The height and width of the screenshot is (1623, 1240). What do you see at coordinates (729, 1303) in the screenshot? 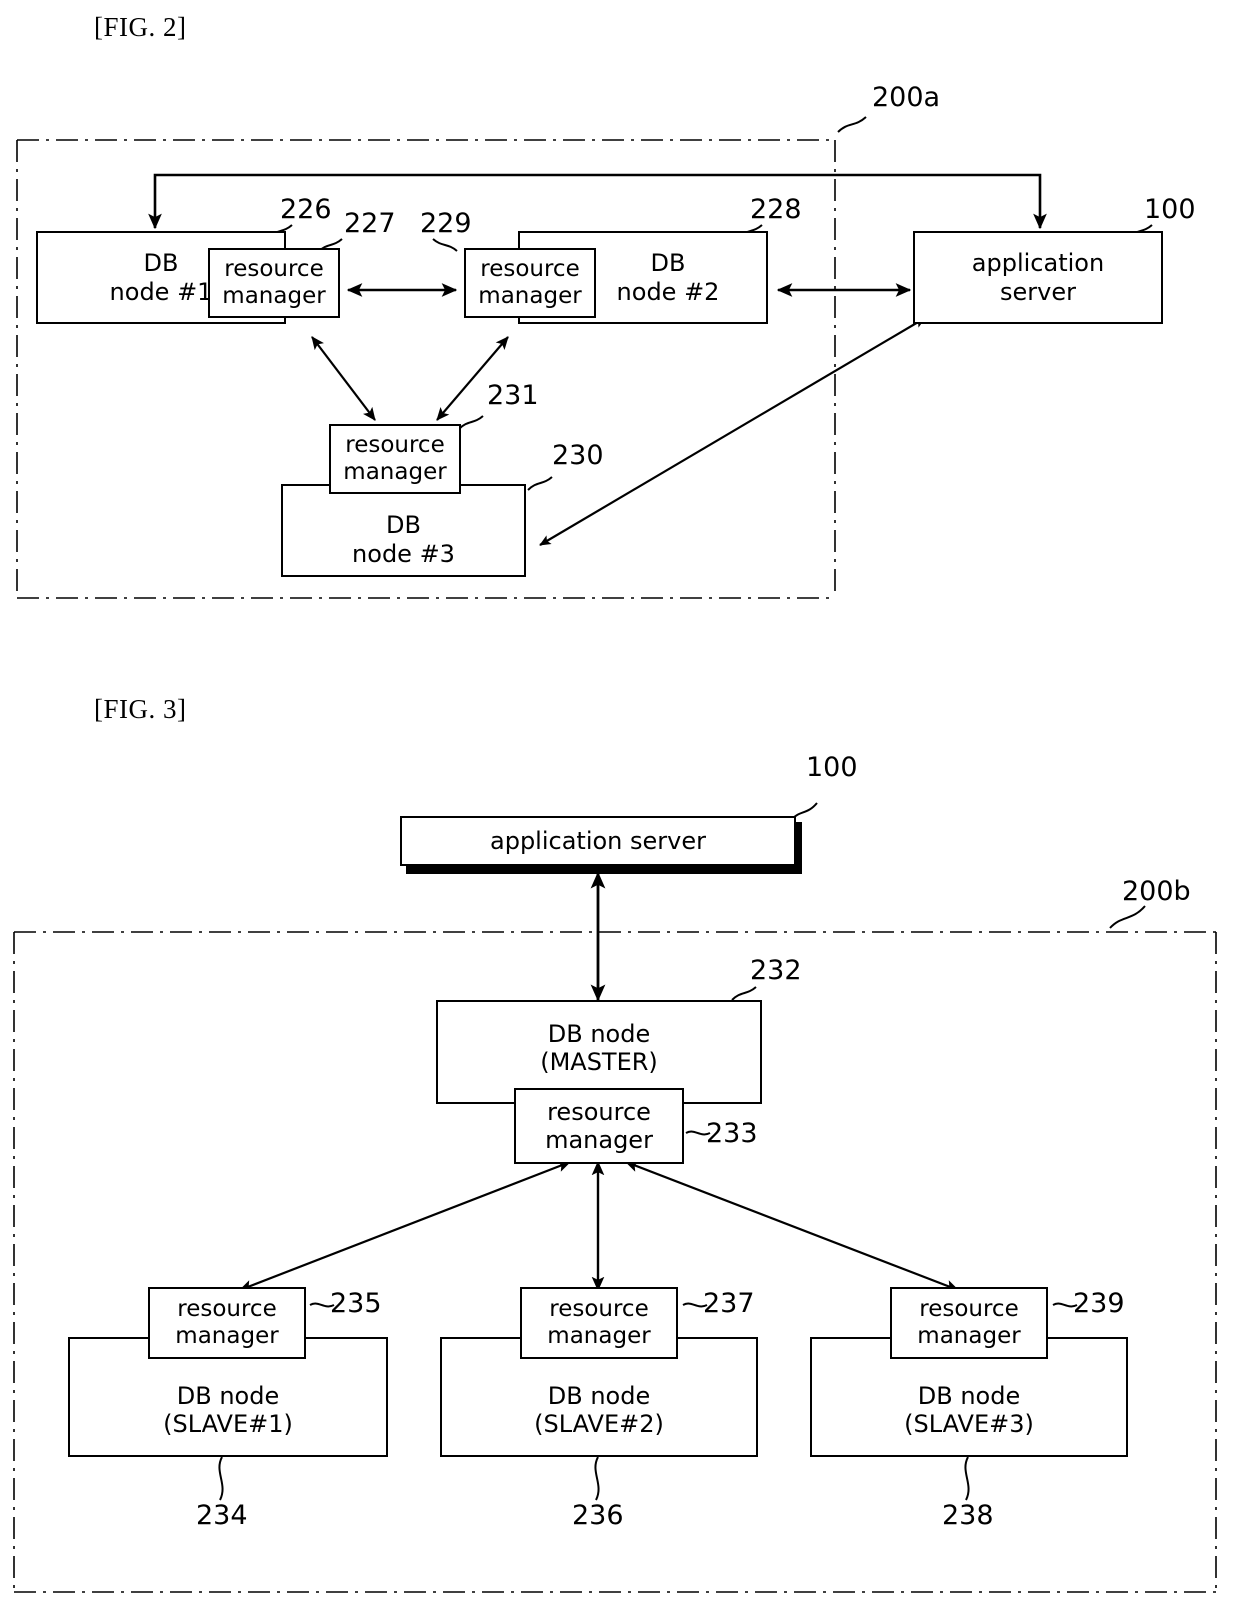
I see `fig3-ref-237: 237` at bounding box center [729, 1303].